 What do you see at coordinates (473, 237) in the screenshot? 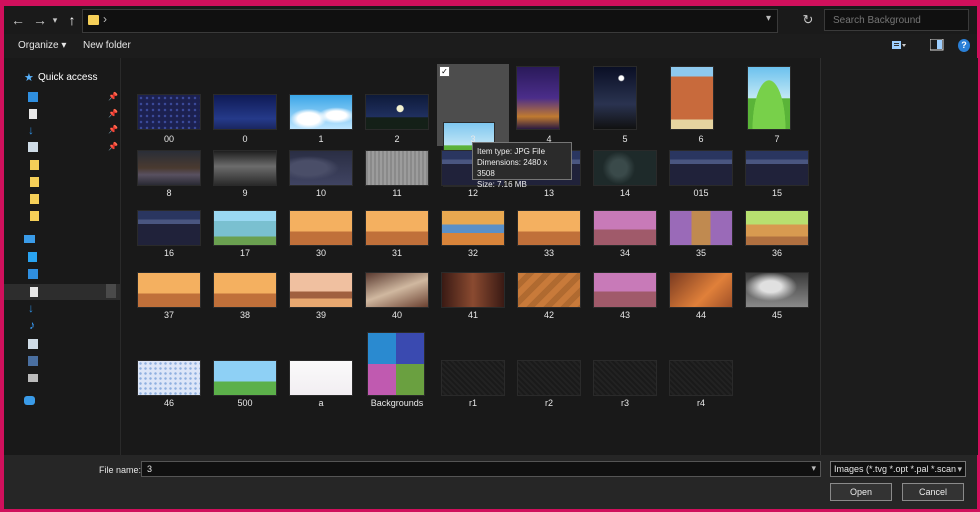
I see `file-item: 32` at bounding box center [473, 237].